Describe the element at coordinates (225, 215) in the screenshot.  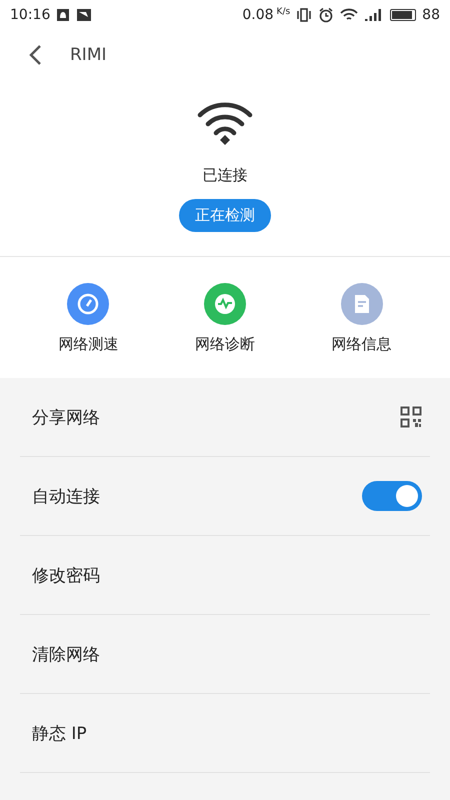
I see `detecting-button: 正在检测` at that location.